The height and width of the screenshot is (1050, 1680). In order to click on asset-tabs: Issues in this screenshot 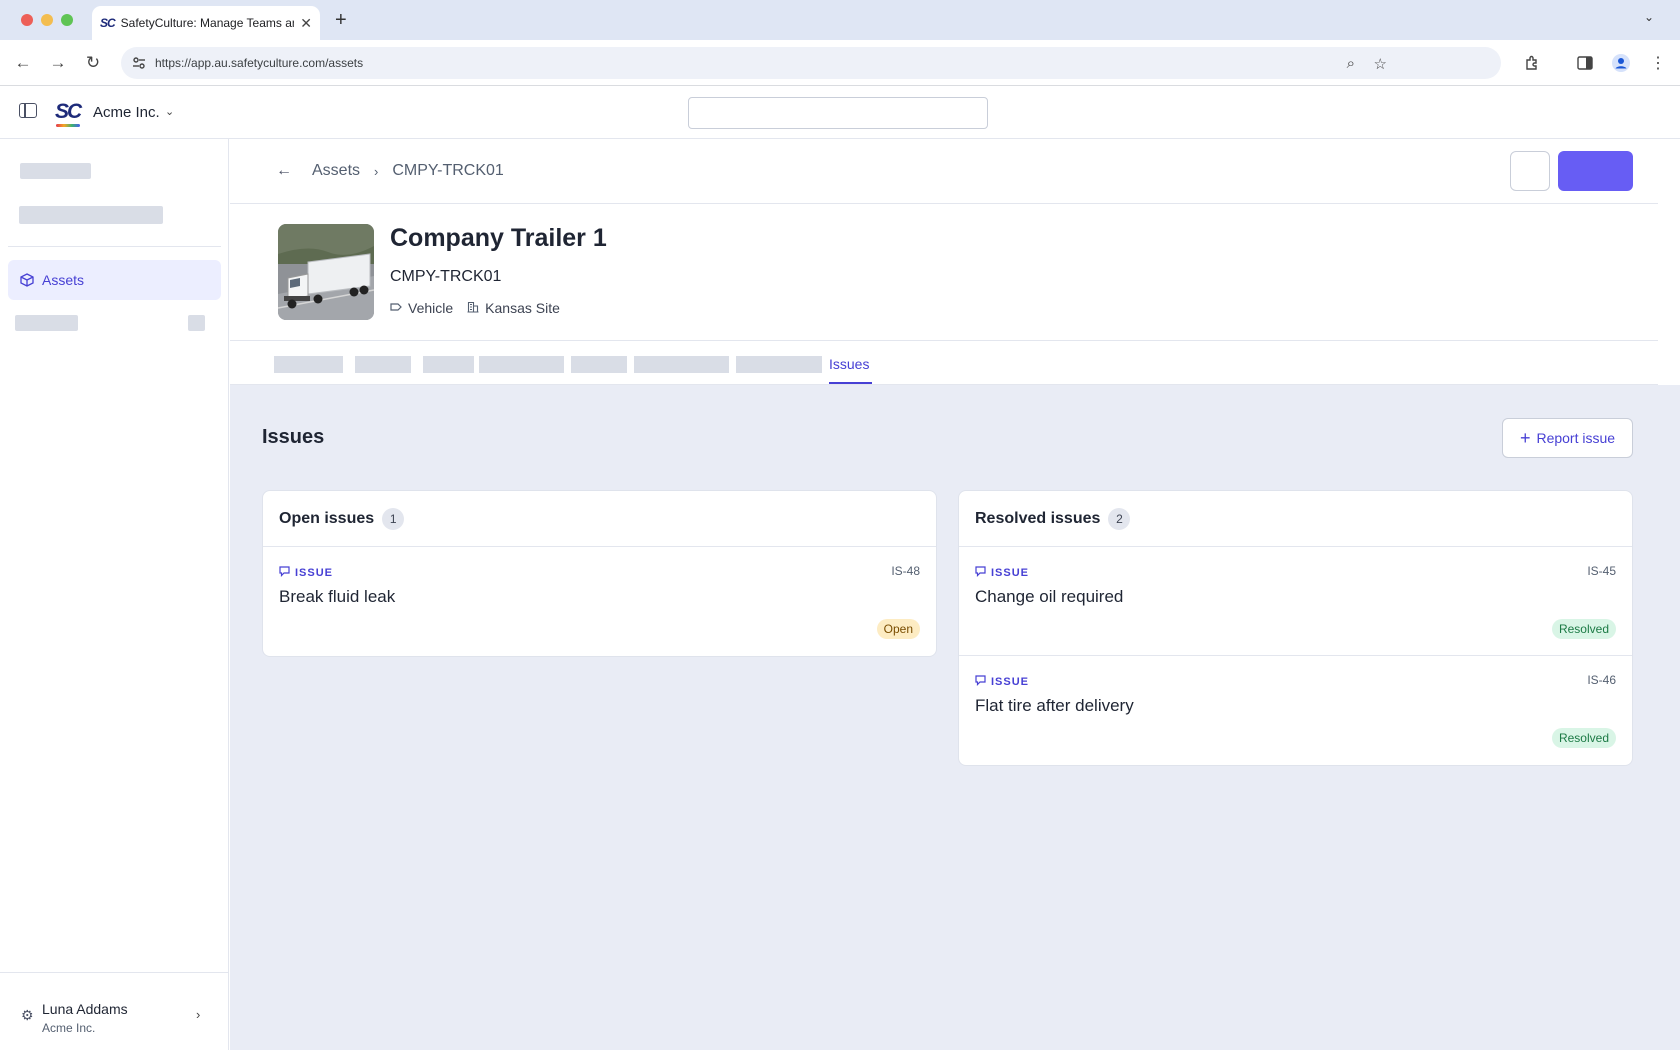, I will do `click(944, 363)`.